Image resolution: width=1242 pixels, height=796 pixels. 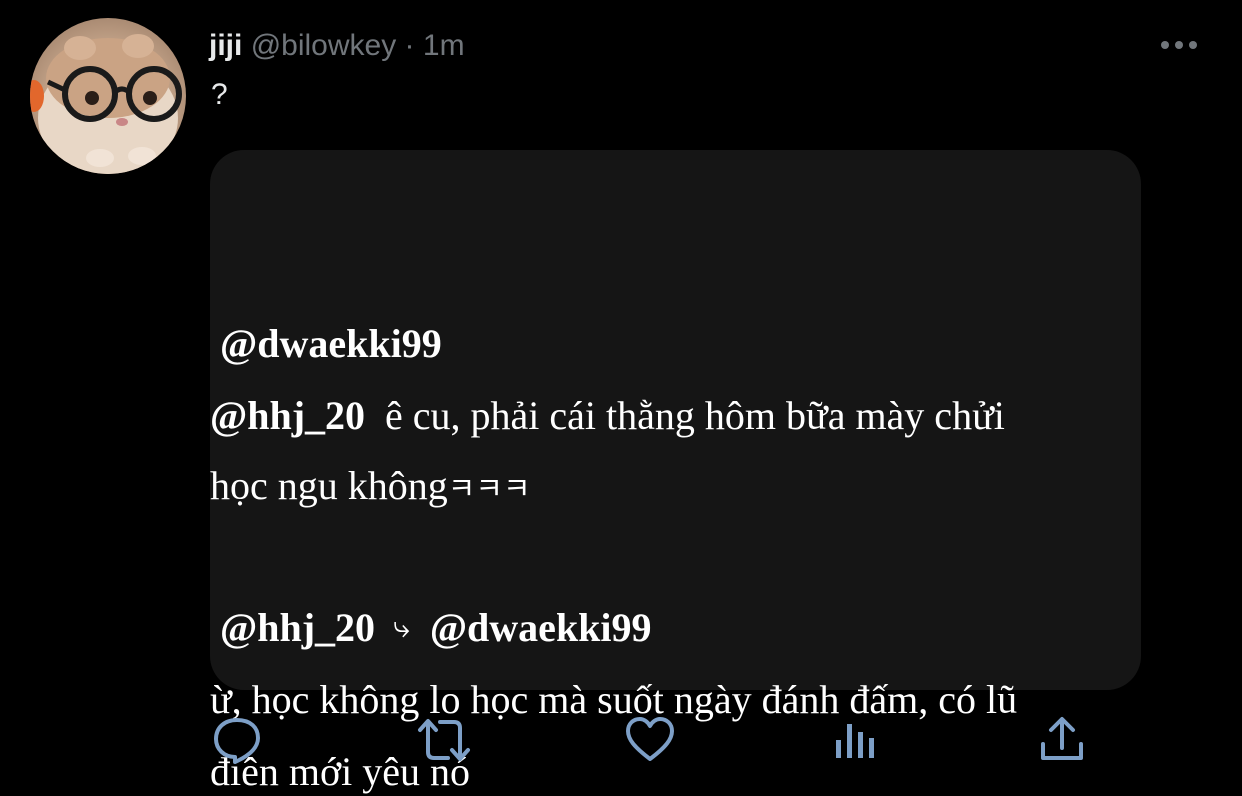 I want to click on user-handle: @bilowkey, so click(x=324, y=45).